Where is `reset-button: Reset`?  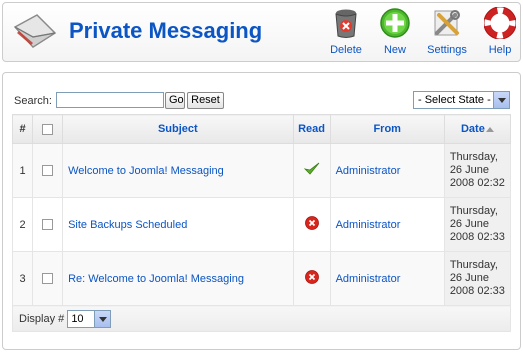
reset-button: Reset is located at coordinates (205, 100).